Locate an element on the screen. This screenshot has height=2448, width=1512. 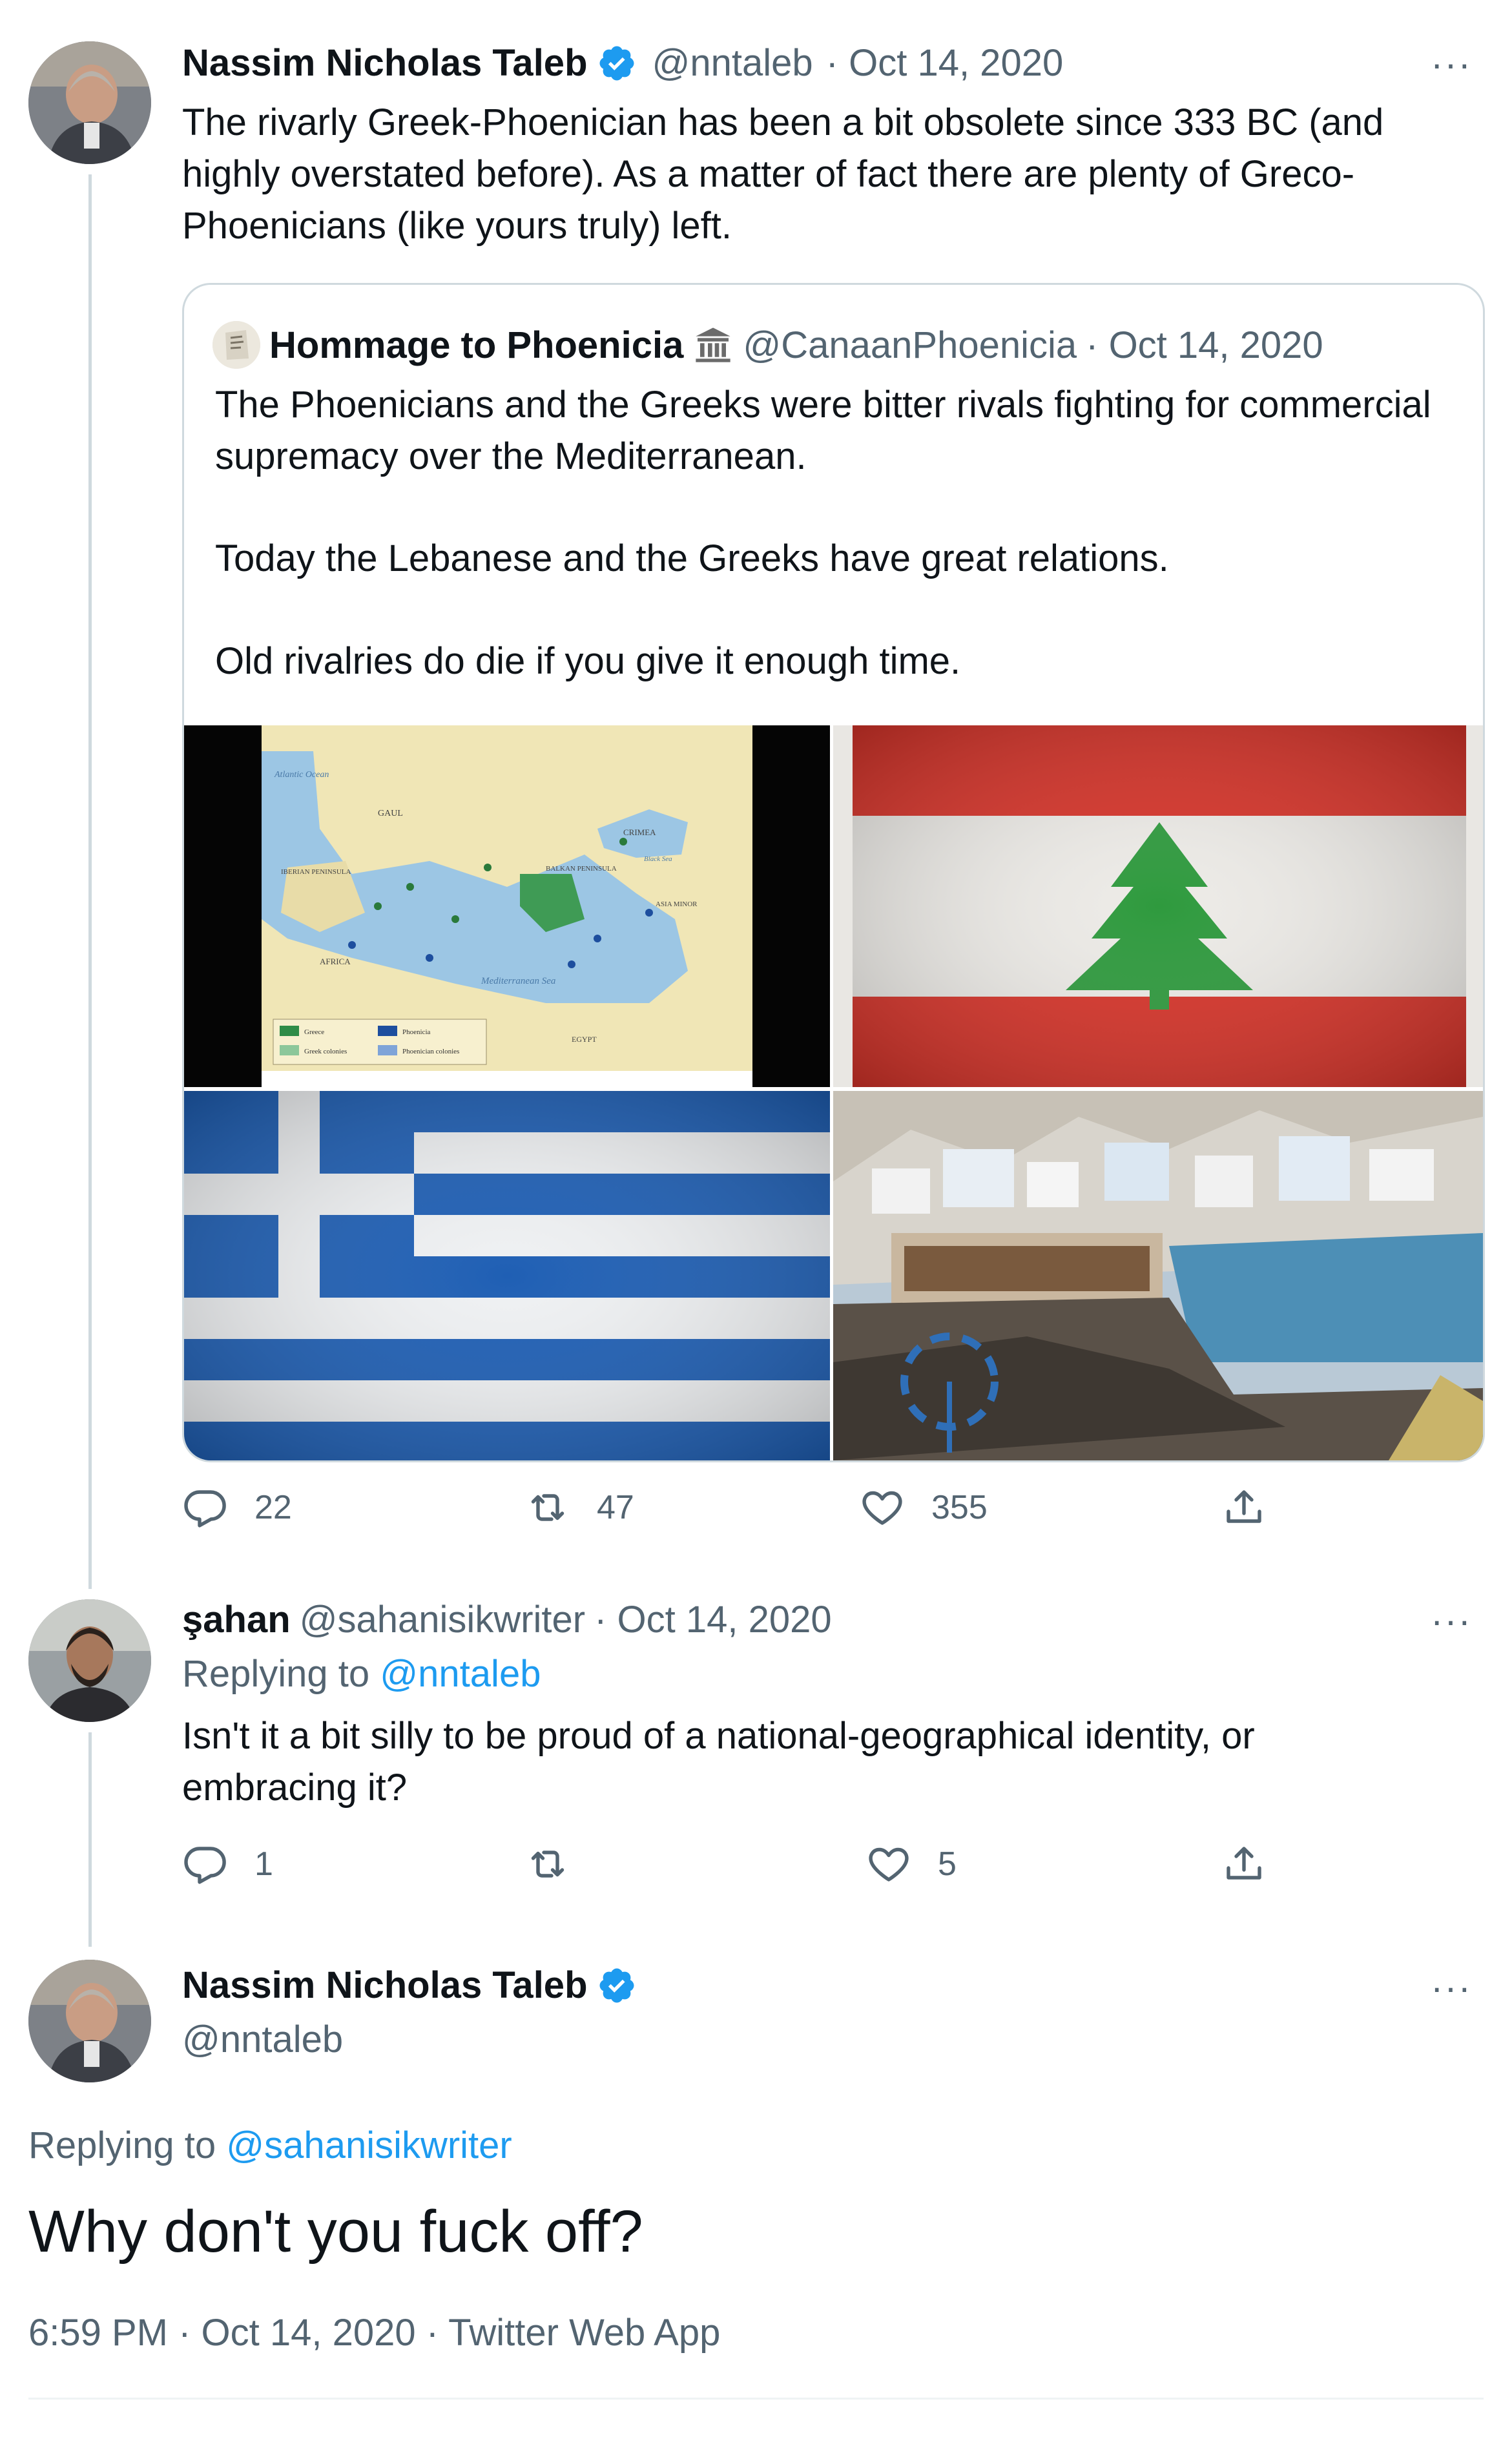
temple-icon is located at coordinates (714, 344).